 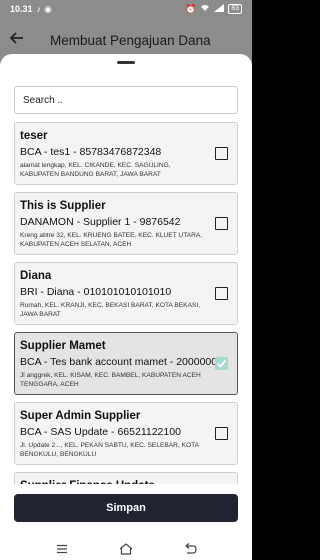 What do you see at coordinates (80, 416) in the screenshot?
I see `supplier-name: Super Admin Supplier` at bounding box center [80, 416].